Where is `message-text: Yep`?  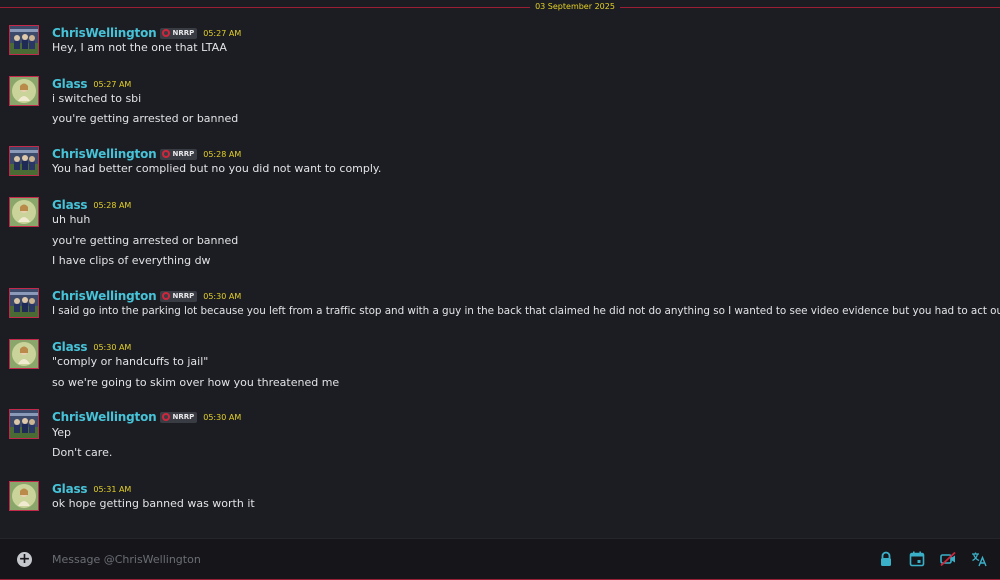 message-text: Yep is located at coordinates (62, 432).